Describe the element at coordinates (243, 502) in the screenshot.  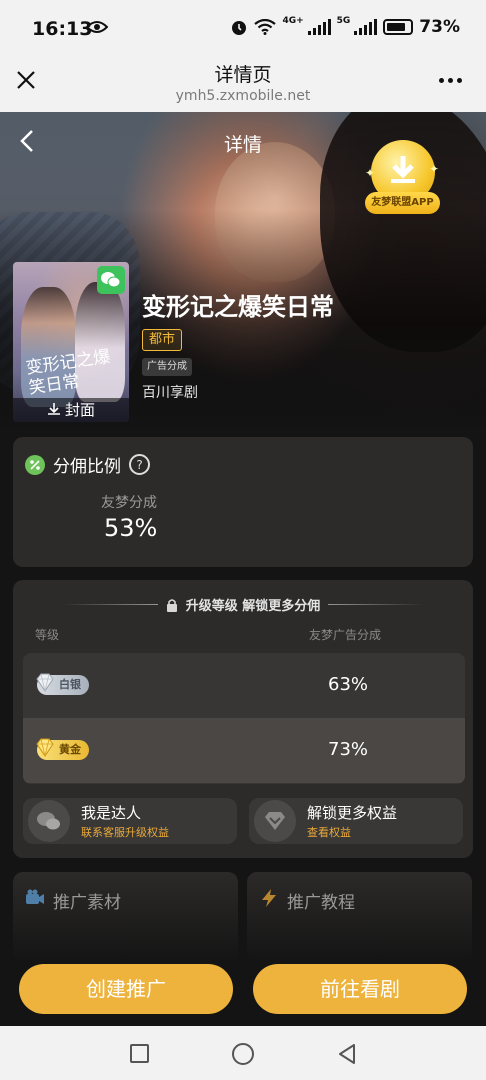
I see `commission-card: 分佣比例 ? 友梦分成 53%` at that location.